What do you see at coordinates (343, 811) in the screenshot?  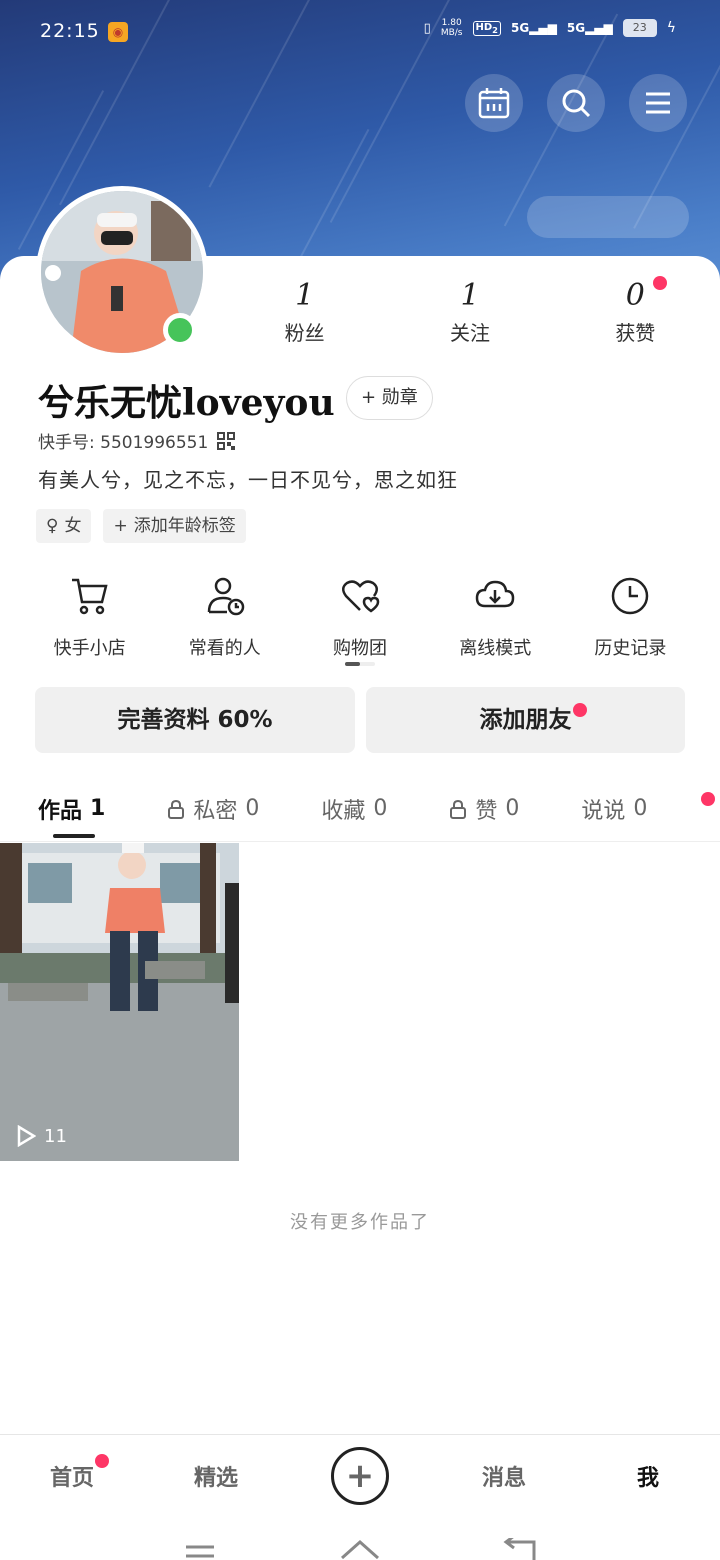 I see `tab-favorites-label: 收藏` at bounding box center [343, 811].